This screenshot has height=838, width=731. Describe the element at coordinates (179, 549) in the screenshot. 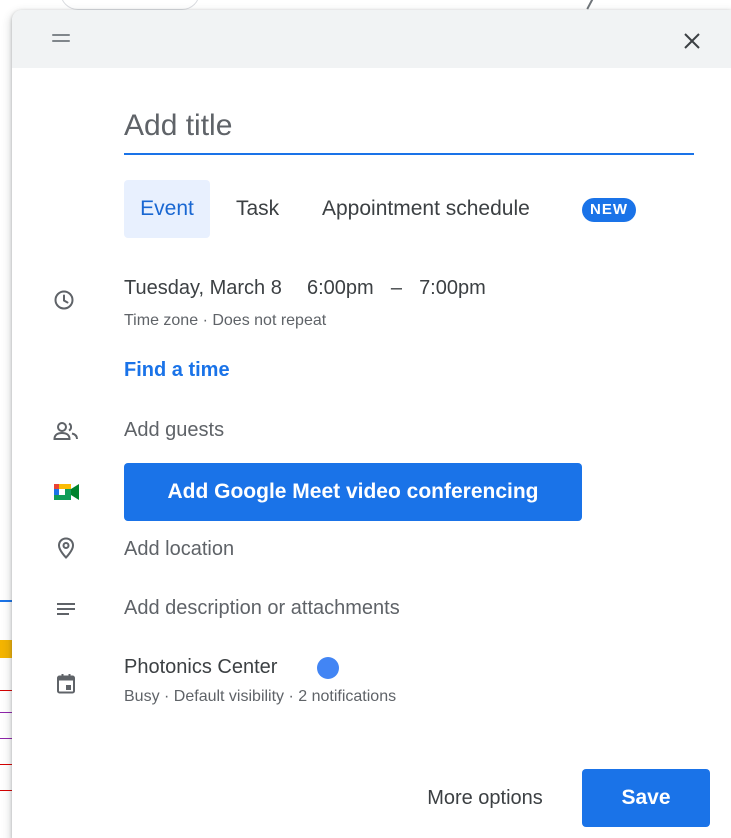

I see `add-location-field: Add location` at that location.